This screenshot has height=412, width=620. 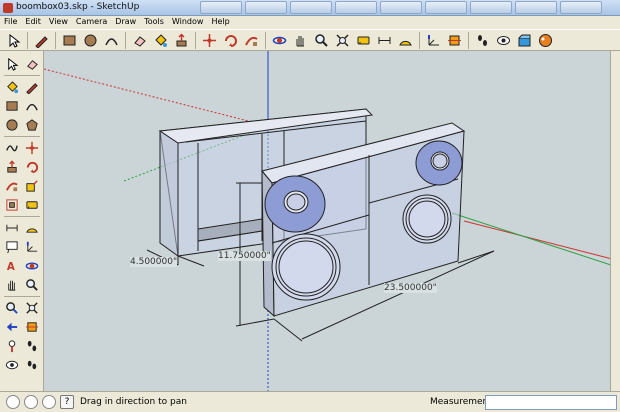 I want to click on speaker-tweeter-left, so click(x=295, y=204).